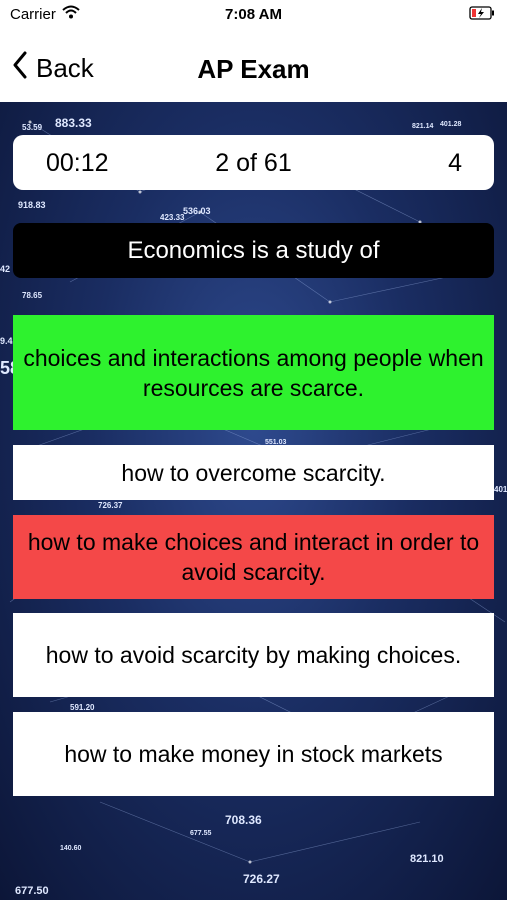 This screenshot has width=507, height=900. I want to click on answer-option: how to overcome scarcity., so click(253, 472).